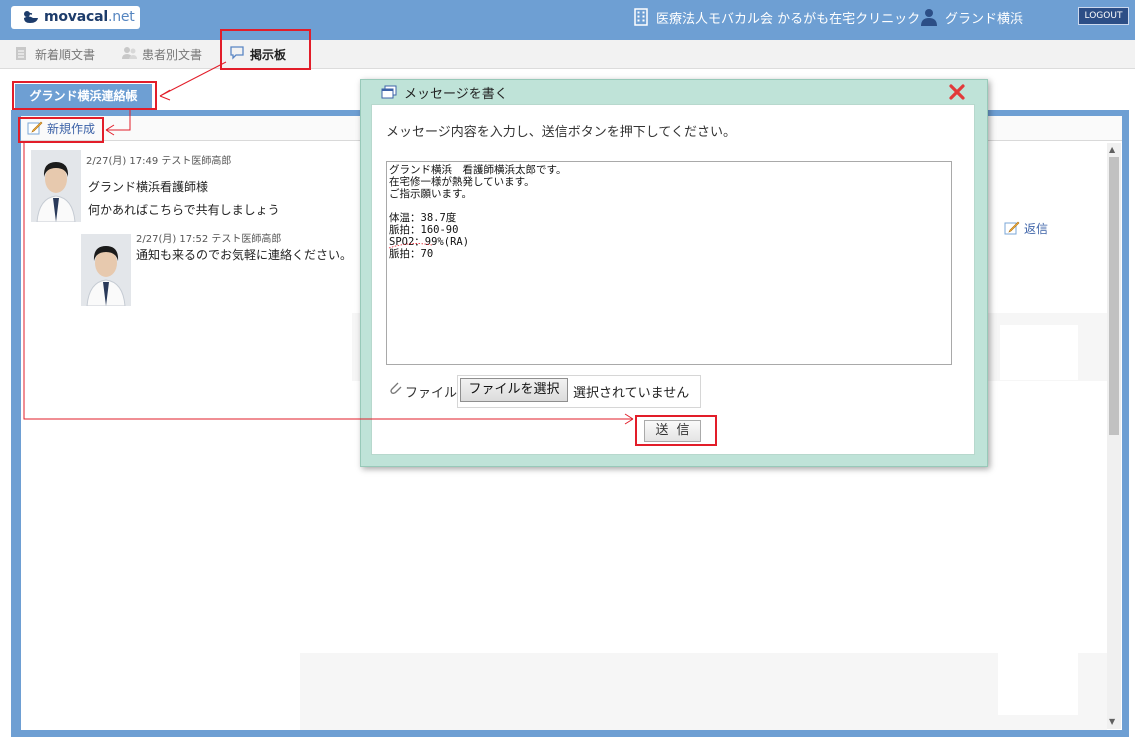  Describe the element at coordinates (1112, 149) in the screenshot. I see `scroll-up-icon: ▲` at that location.